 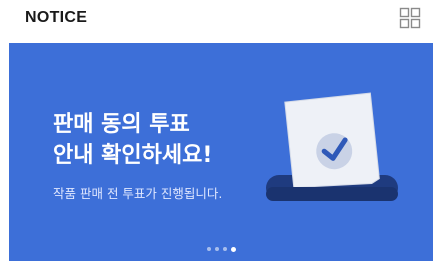 I want to click on banner-headline-line2: 안내 확인하세요!, so click(x=133, y=155).